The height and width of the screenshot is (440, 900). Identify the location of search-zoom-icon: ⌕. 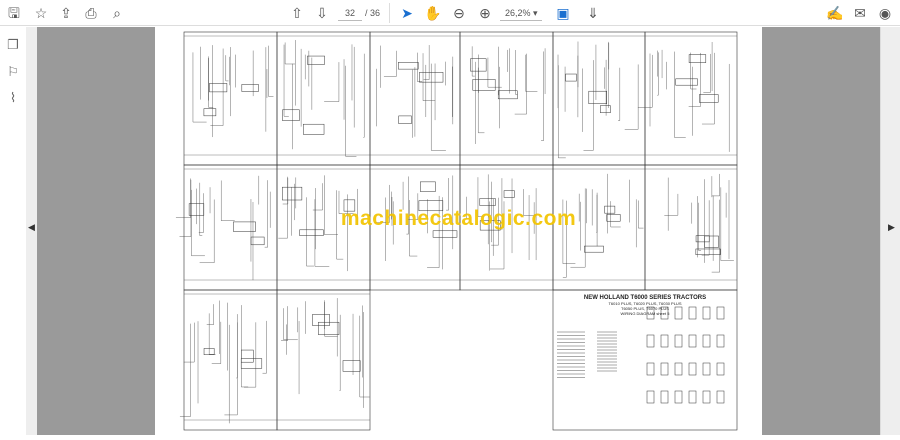
(117, 13).